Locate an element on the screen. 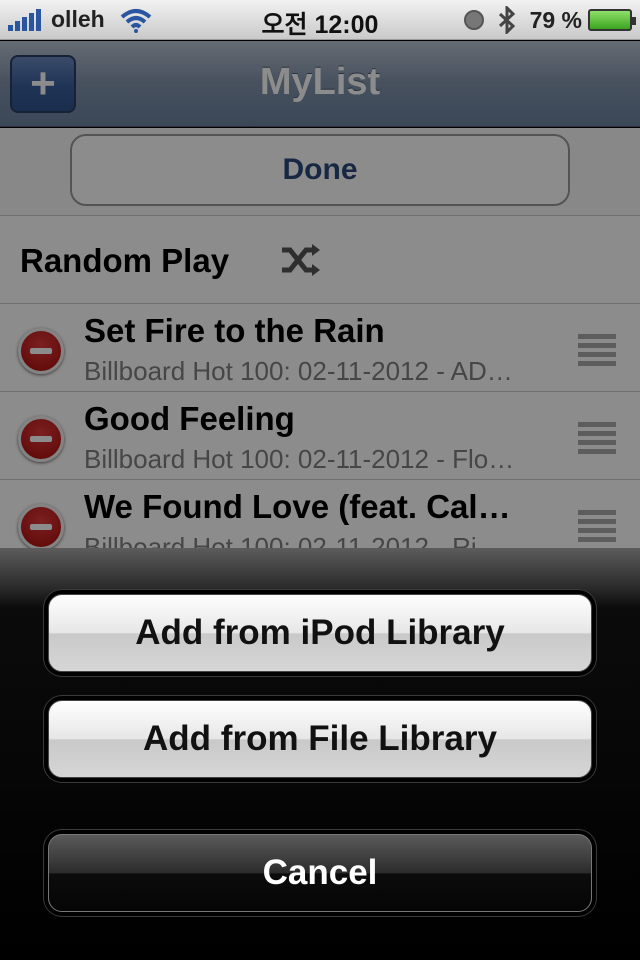 The width and height of the screenshot is (640, 960). status-bar: olleh 오전 12:00 79 % is located at coordinates (320, 20).